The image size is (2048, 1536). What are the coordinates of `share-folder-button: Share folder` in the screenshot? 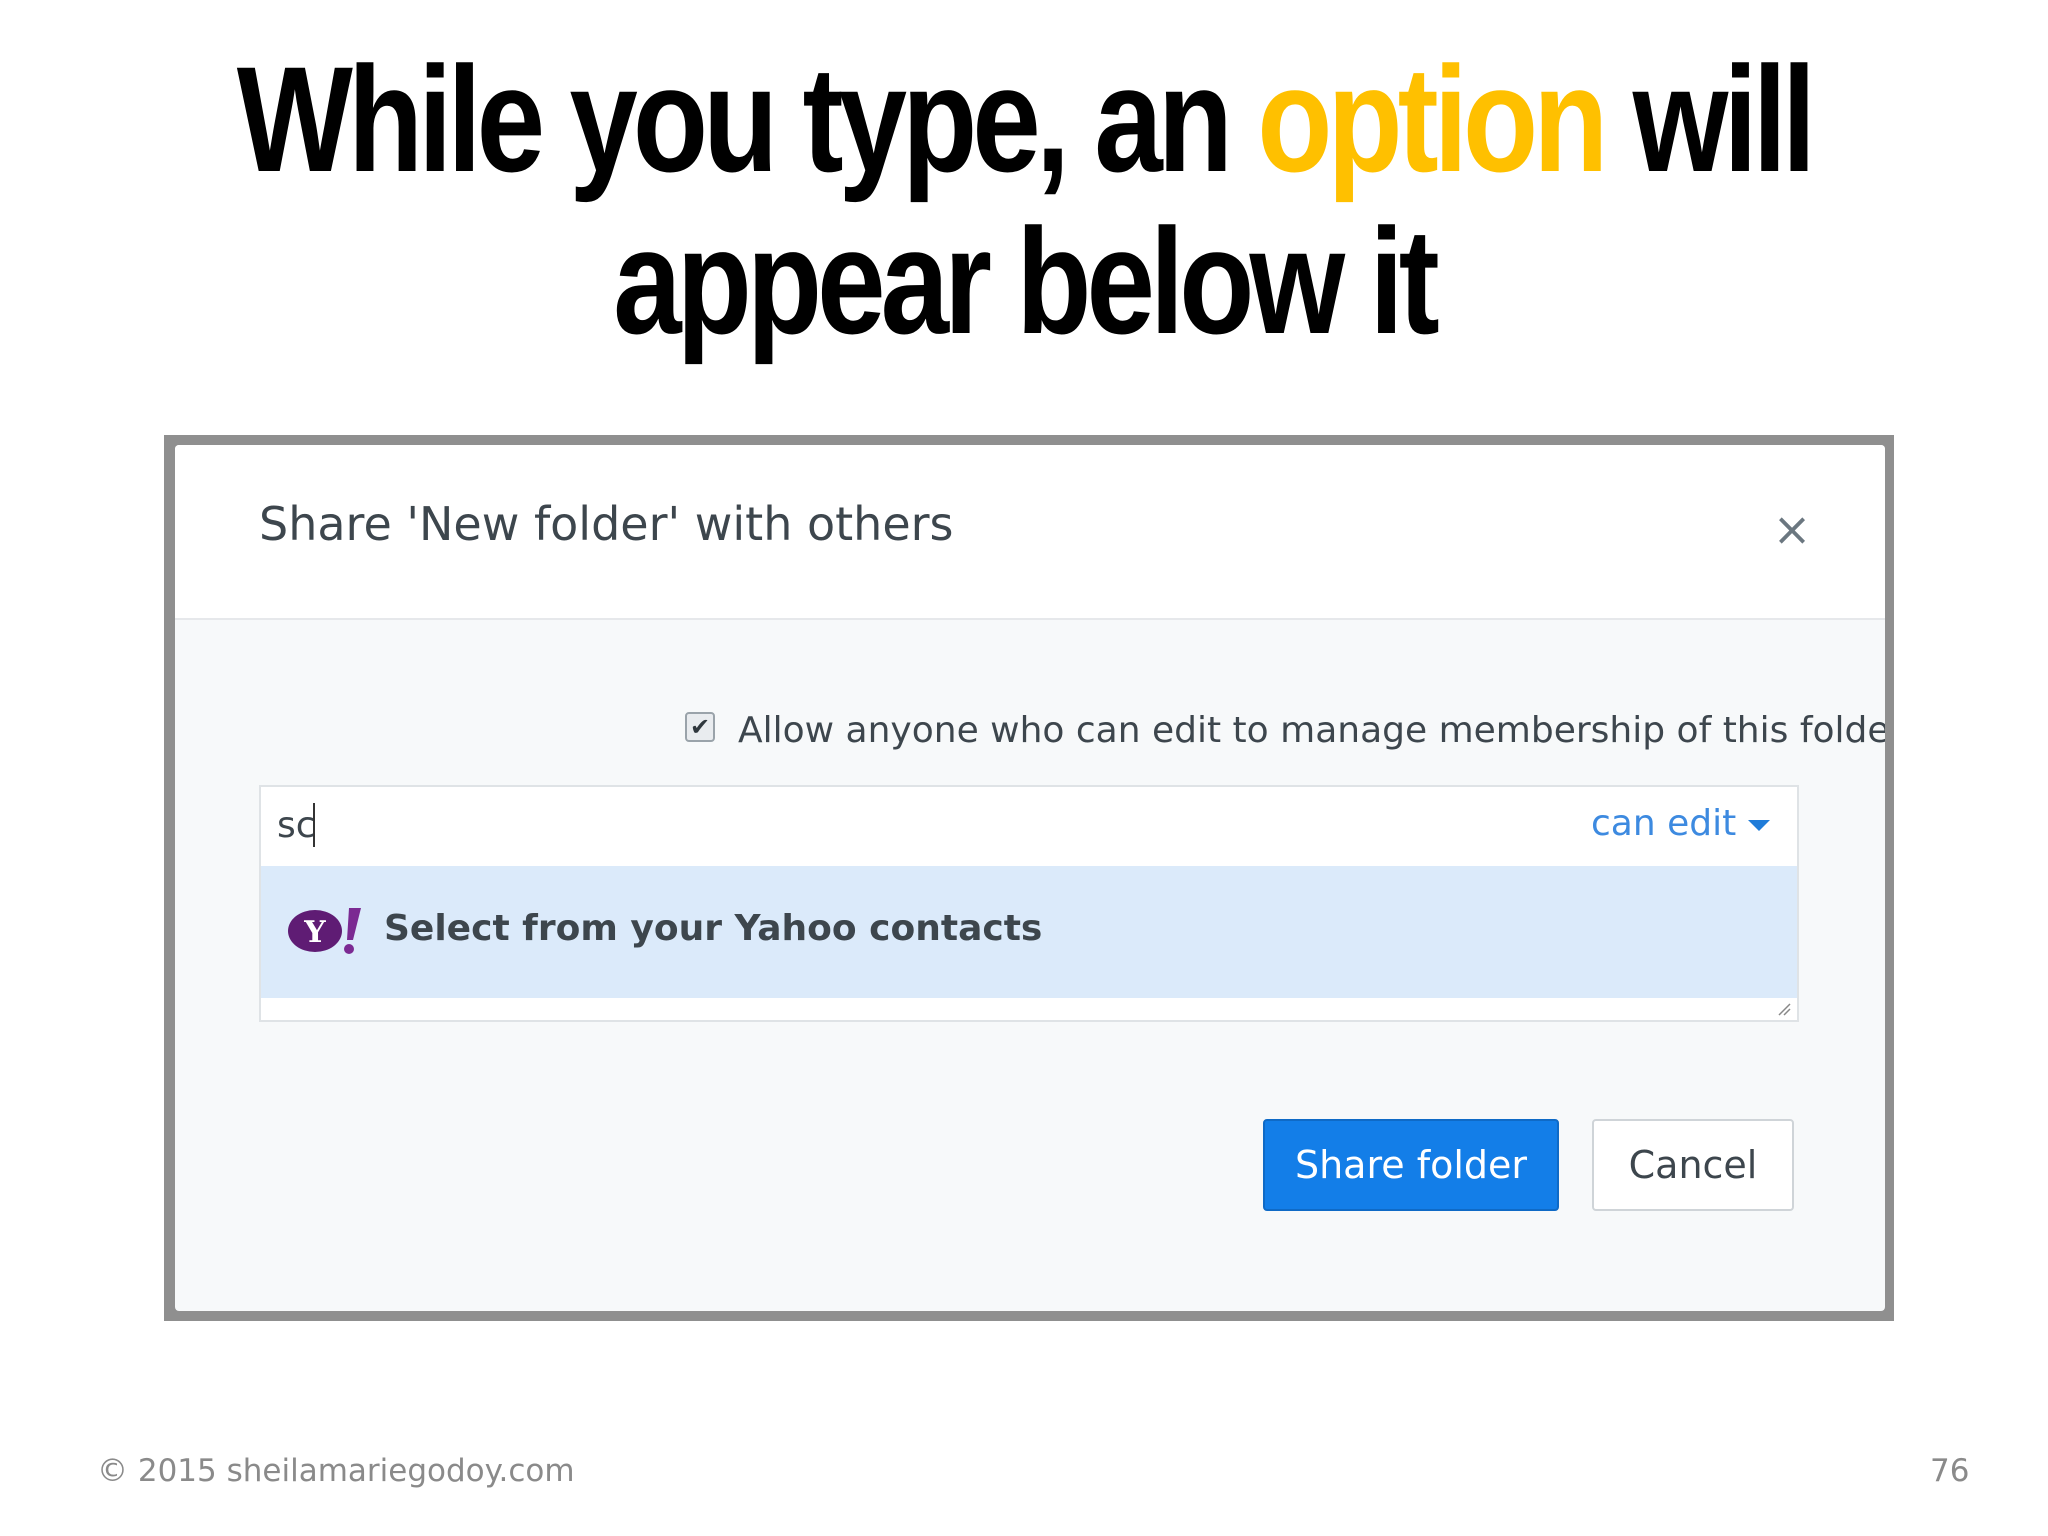 It's located at (1411, 1165).